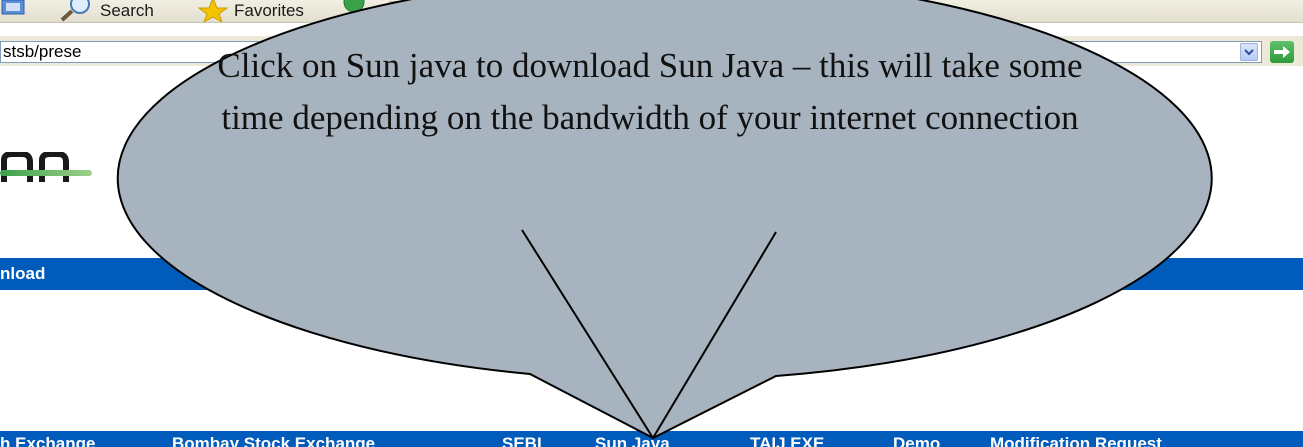 The image size is (1303, 447). I want to click on nav-link-exchange: h Exchange, so click(47, 441).